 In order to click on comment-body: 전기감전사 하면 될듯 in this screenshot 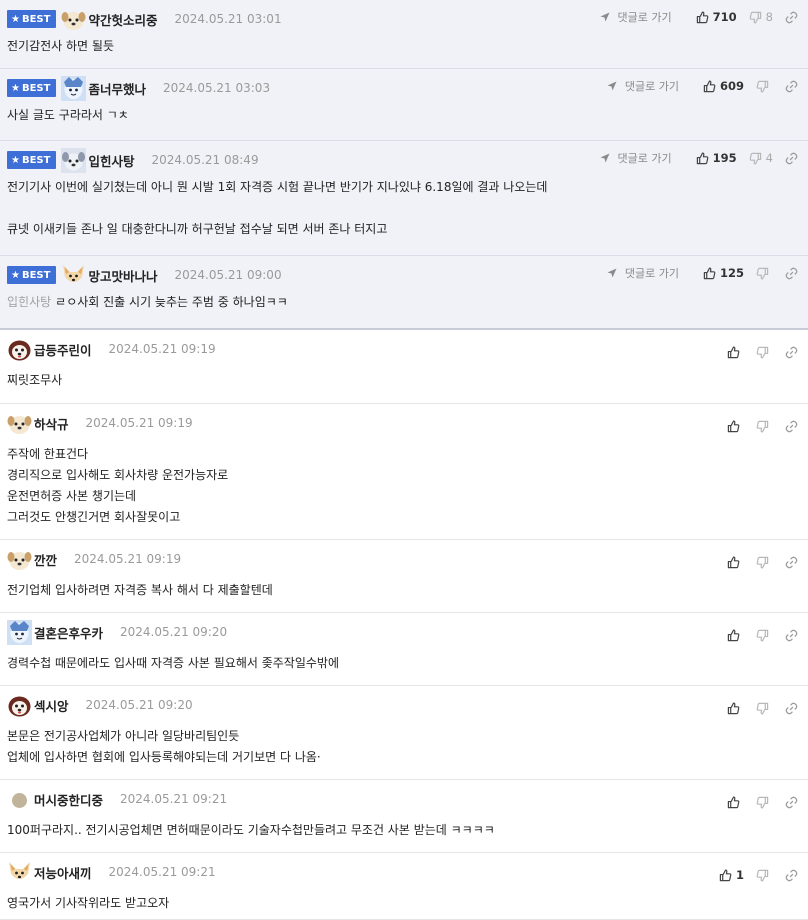, I will do `click(60, 46)`.